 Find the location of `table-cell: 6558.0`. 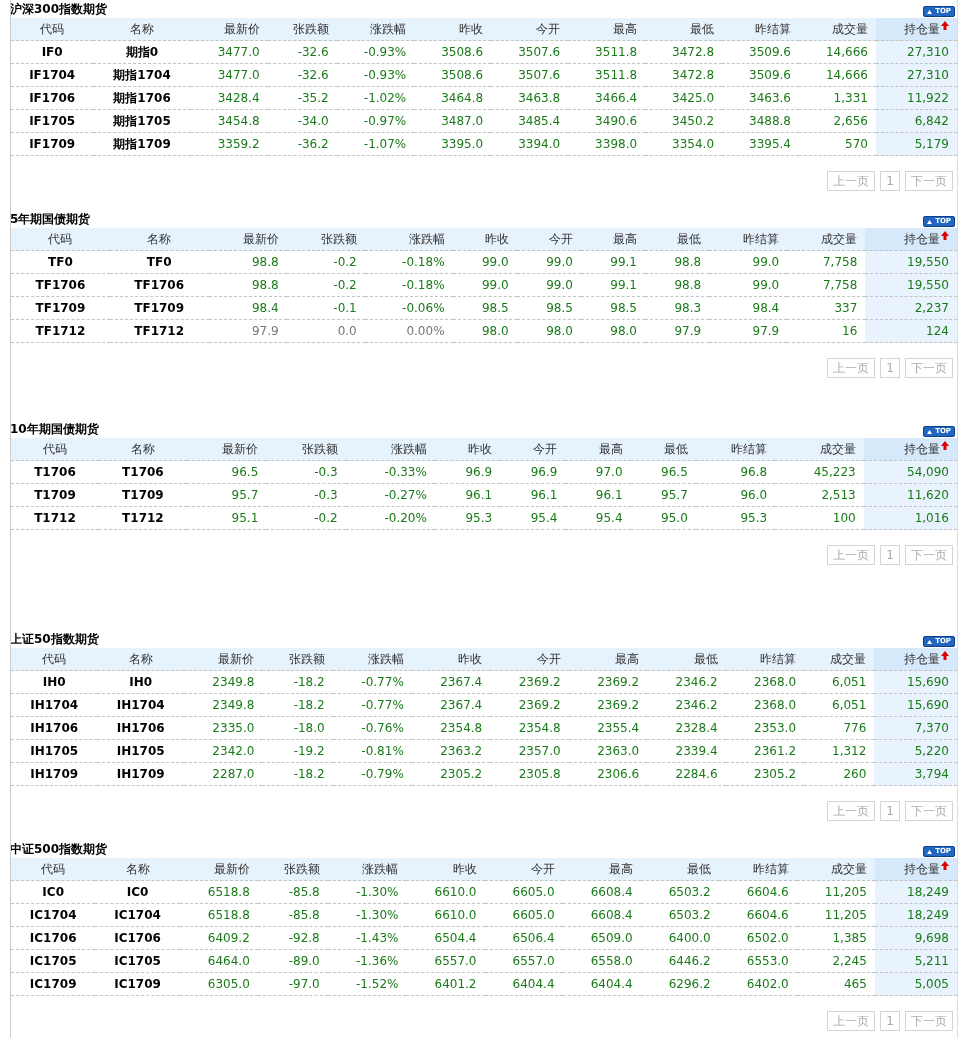

table-cell: 6558.0 is located at coordinates (601, 961).